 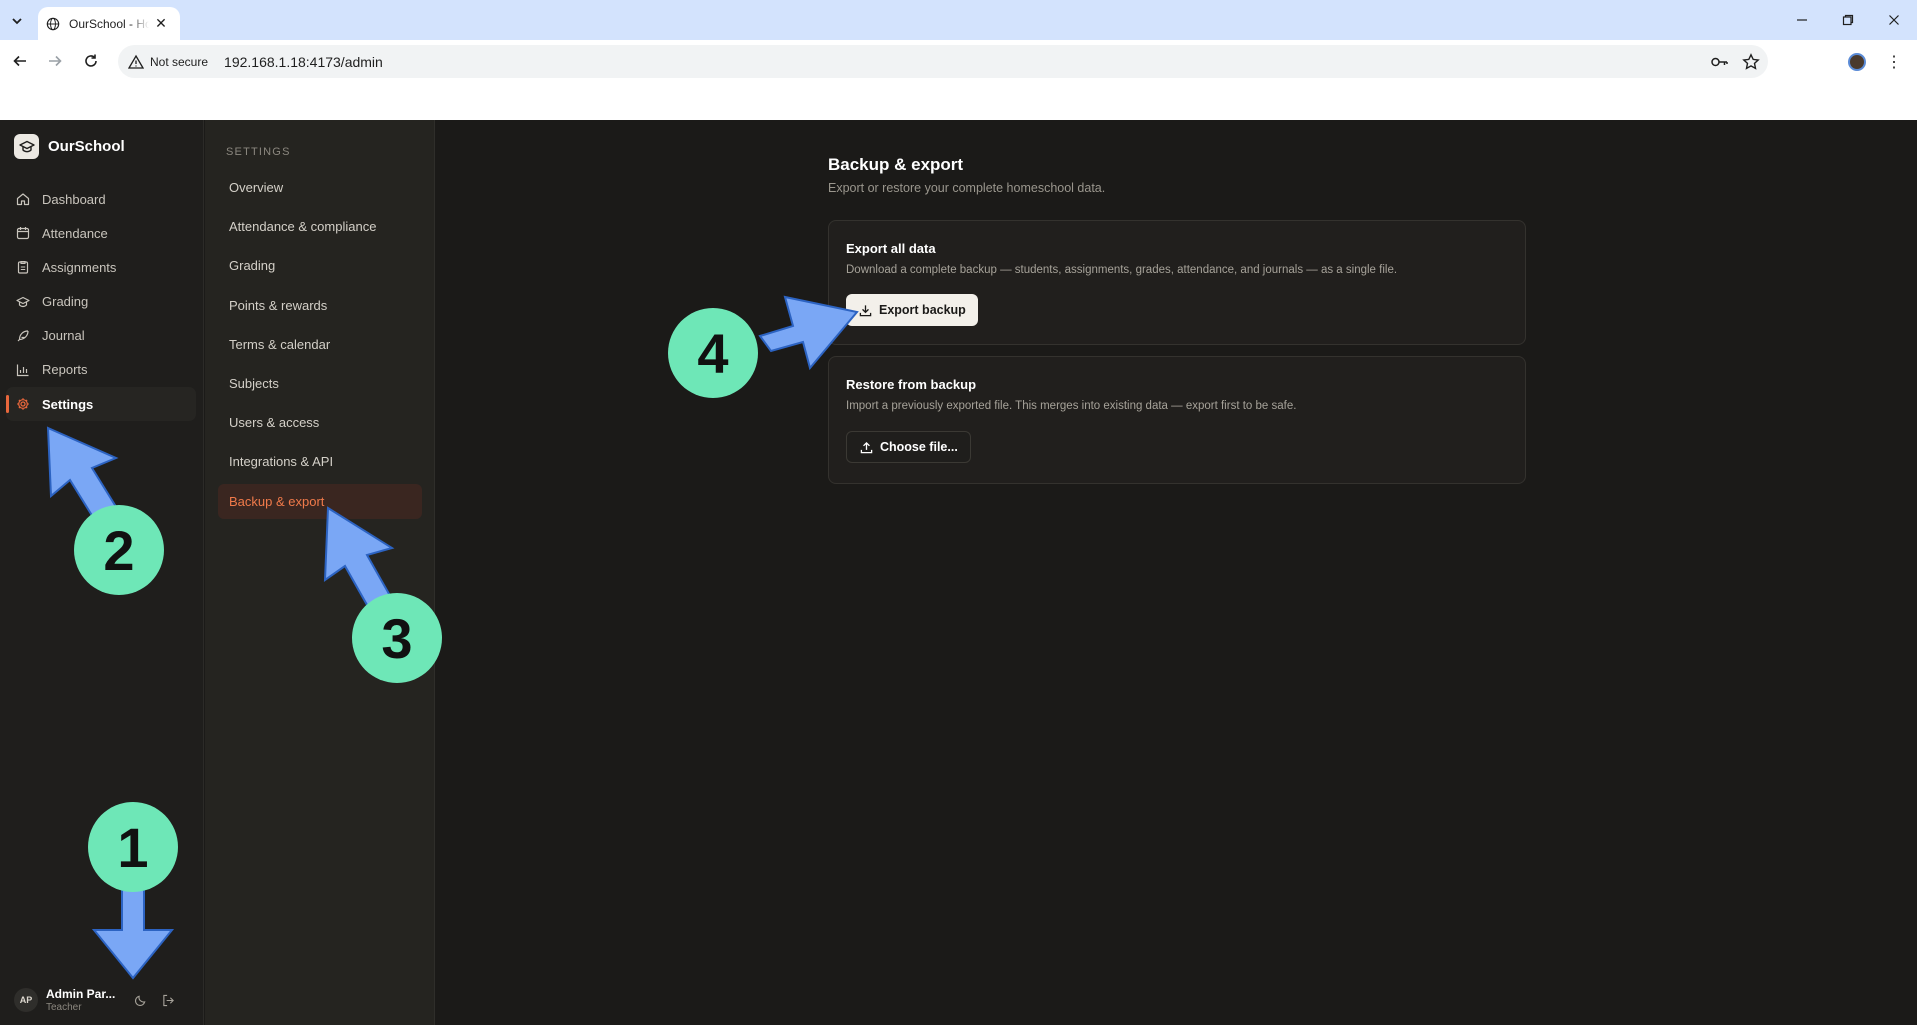 I want to click on password-key-icon, so click(x=1719, y=62).